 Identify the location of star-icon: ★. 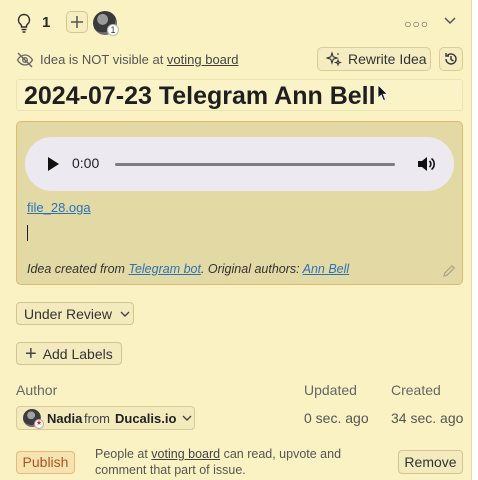
(39, 424).